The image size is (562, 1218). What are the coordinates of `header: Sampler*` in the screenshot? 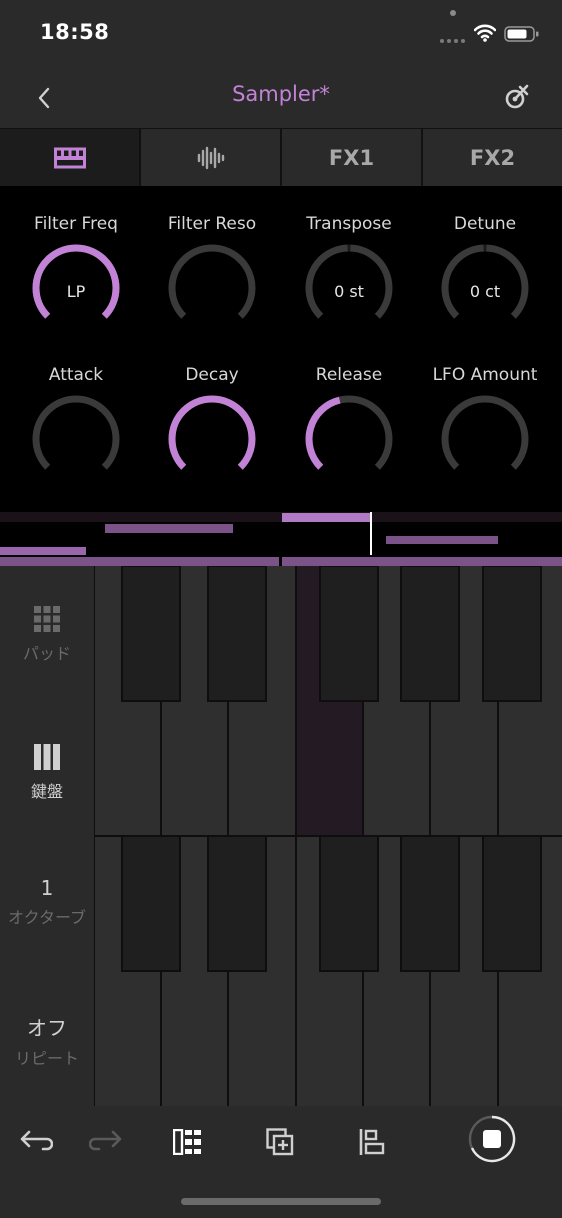 It's located at (281, 97).